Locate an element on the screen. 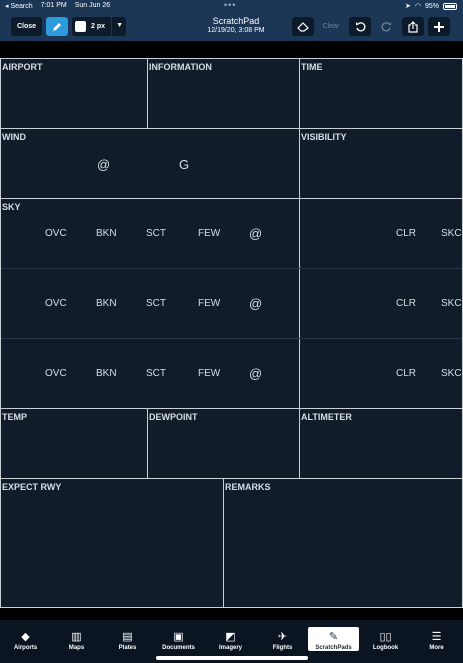  title-block: ScratchPad 12/19/20, 3:08 PM is located at coordinates (236, 25).